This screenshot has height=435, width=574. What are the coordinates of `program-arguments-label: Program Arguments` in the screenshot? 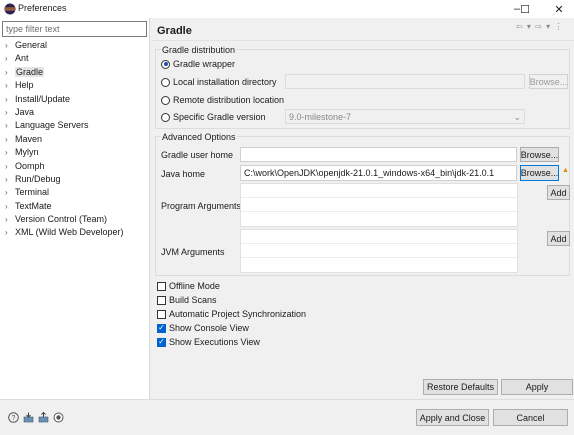 It's located at (201, 206).